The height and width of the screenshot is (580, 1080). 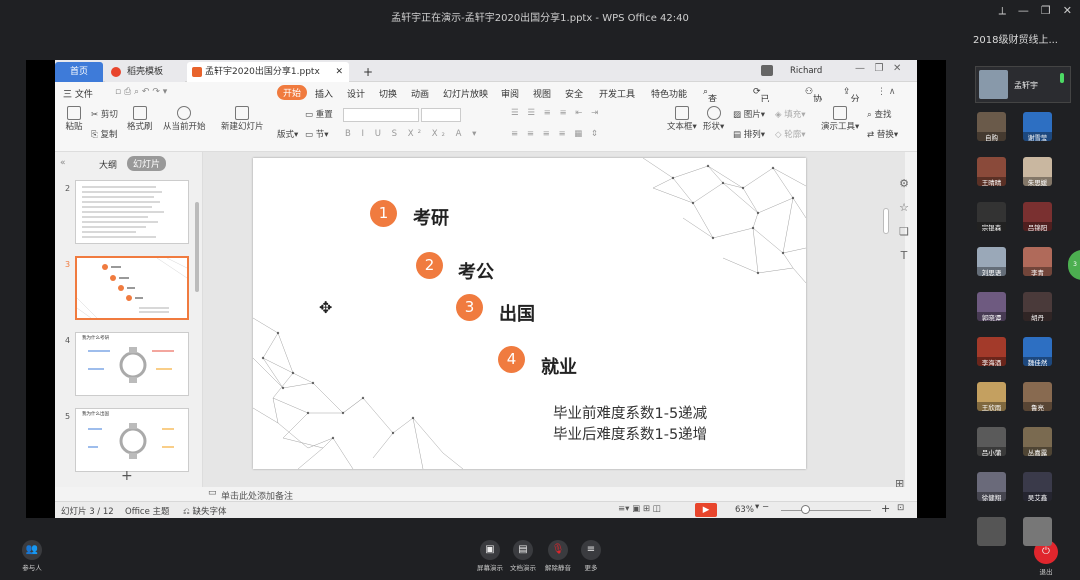 I want to click on menu-insert: 插入, so click(x=324, y=93).